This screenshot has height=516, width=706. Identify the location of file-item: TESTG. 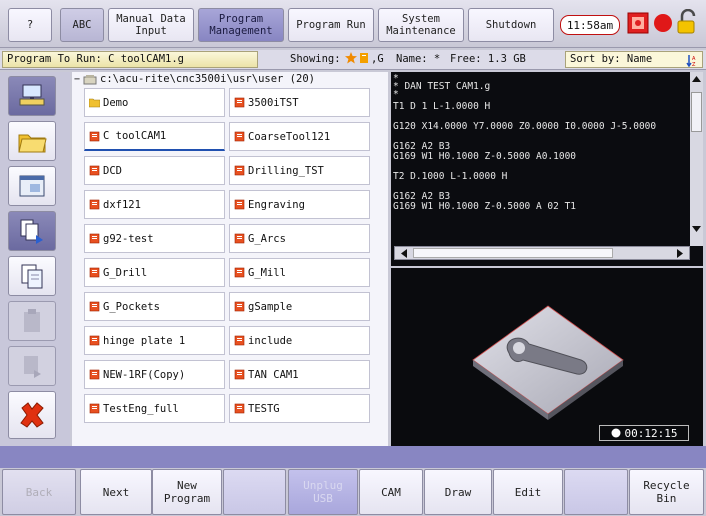
(299, 408).